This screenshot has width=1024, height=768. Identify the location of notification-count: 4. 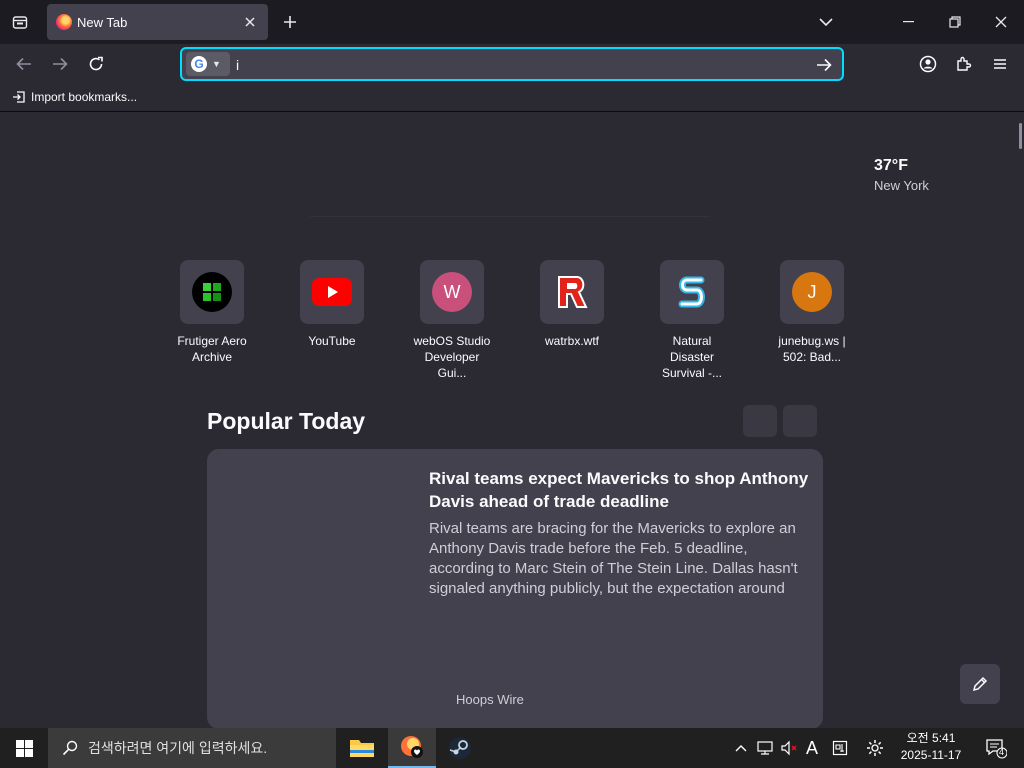
(1002, 752).